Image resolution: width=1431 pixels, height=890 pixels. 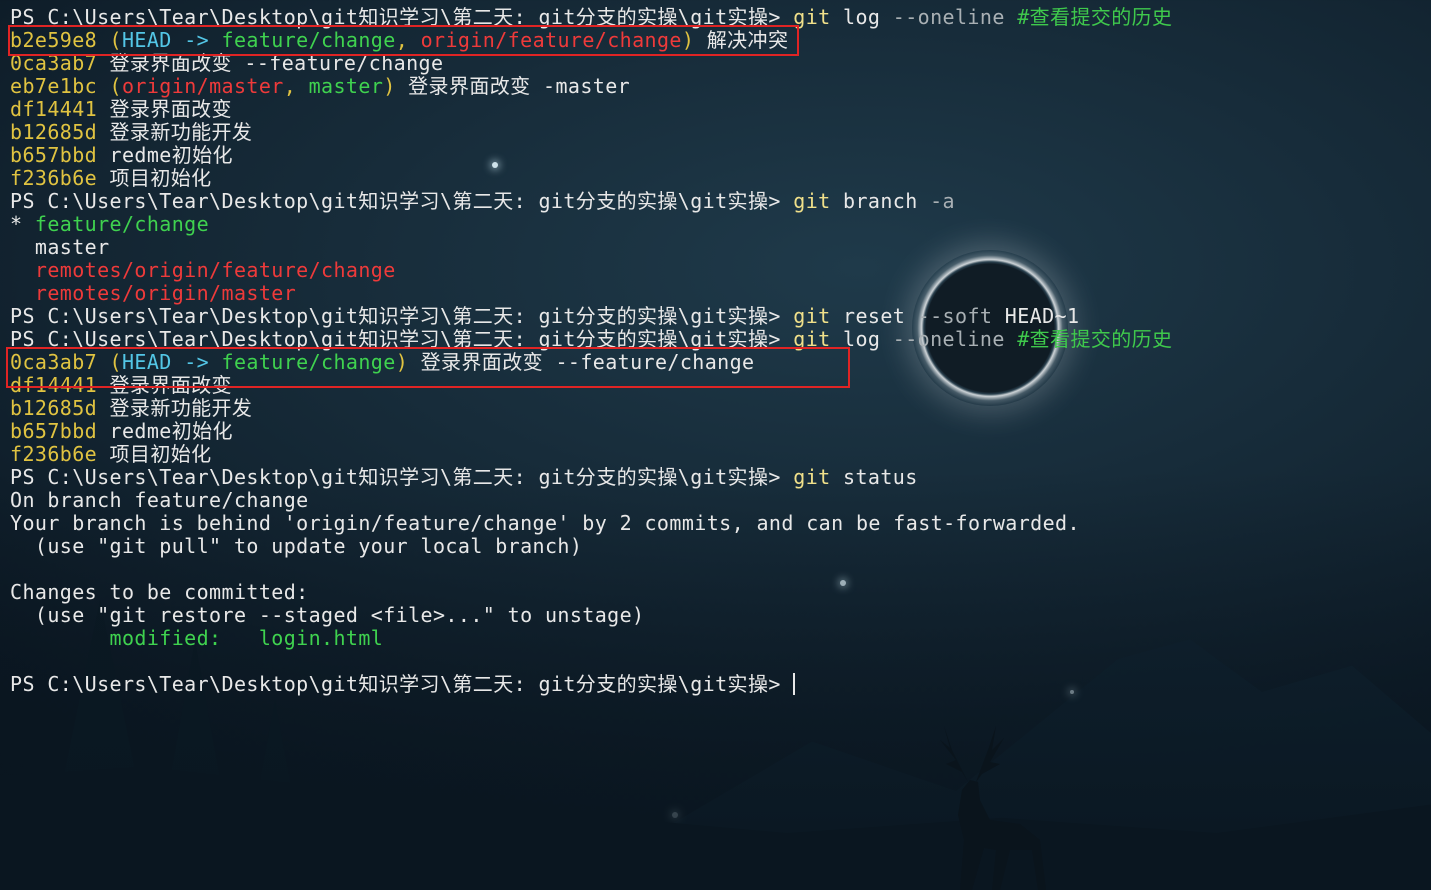 I want to click on foreground-hill, so click(x=715, y=828).